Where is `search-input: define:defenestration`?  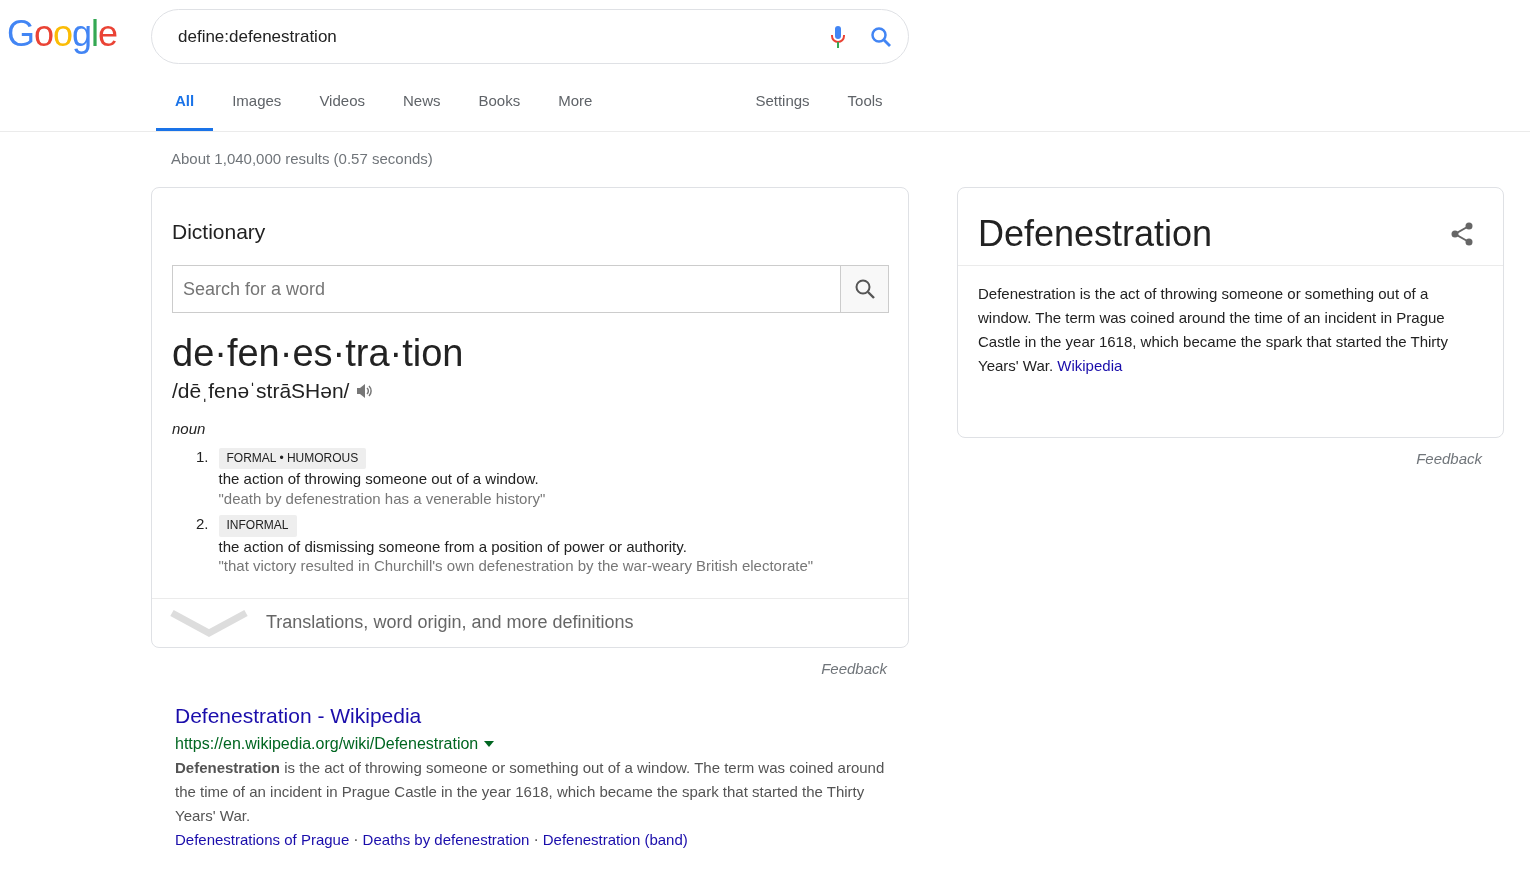 search-input: define:defenestration is located at coordinates (503, 36).